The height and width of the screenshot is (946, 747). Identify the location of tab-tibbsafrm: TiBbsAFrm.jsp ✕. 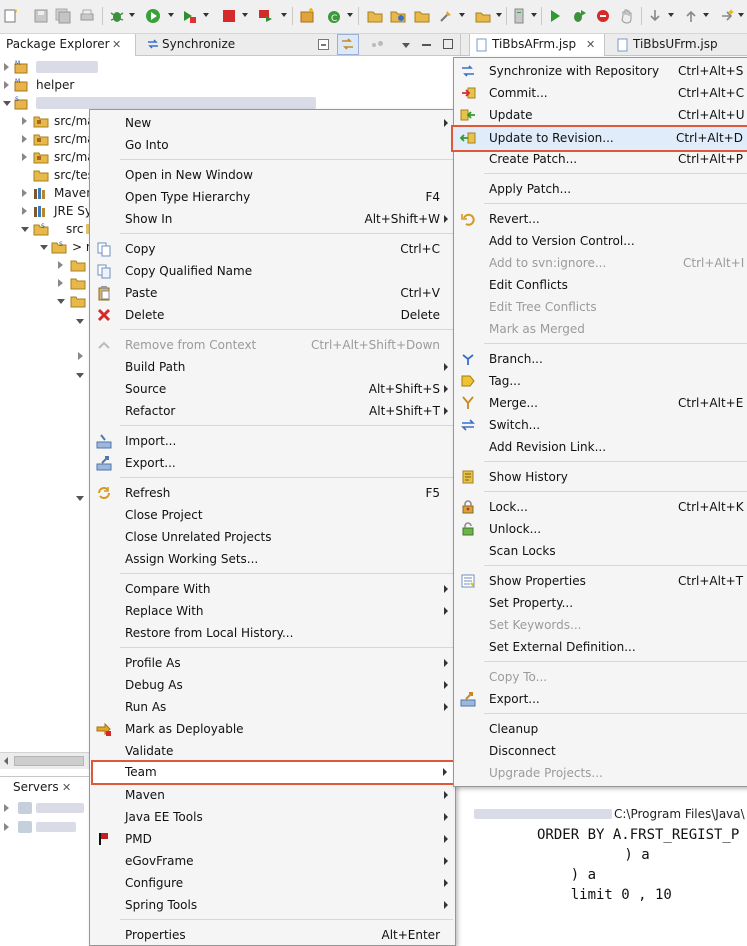
(537, 45).